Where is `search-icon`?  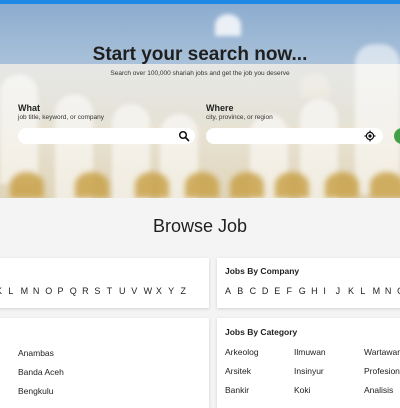 search-icon is located at coordinates (184, 136).